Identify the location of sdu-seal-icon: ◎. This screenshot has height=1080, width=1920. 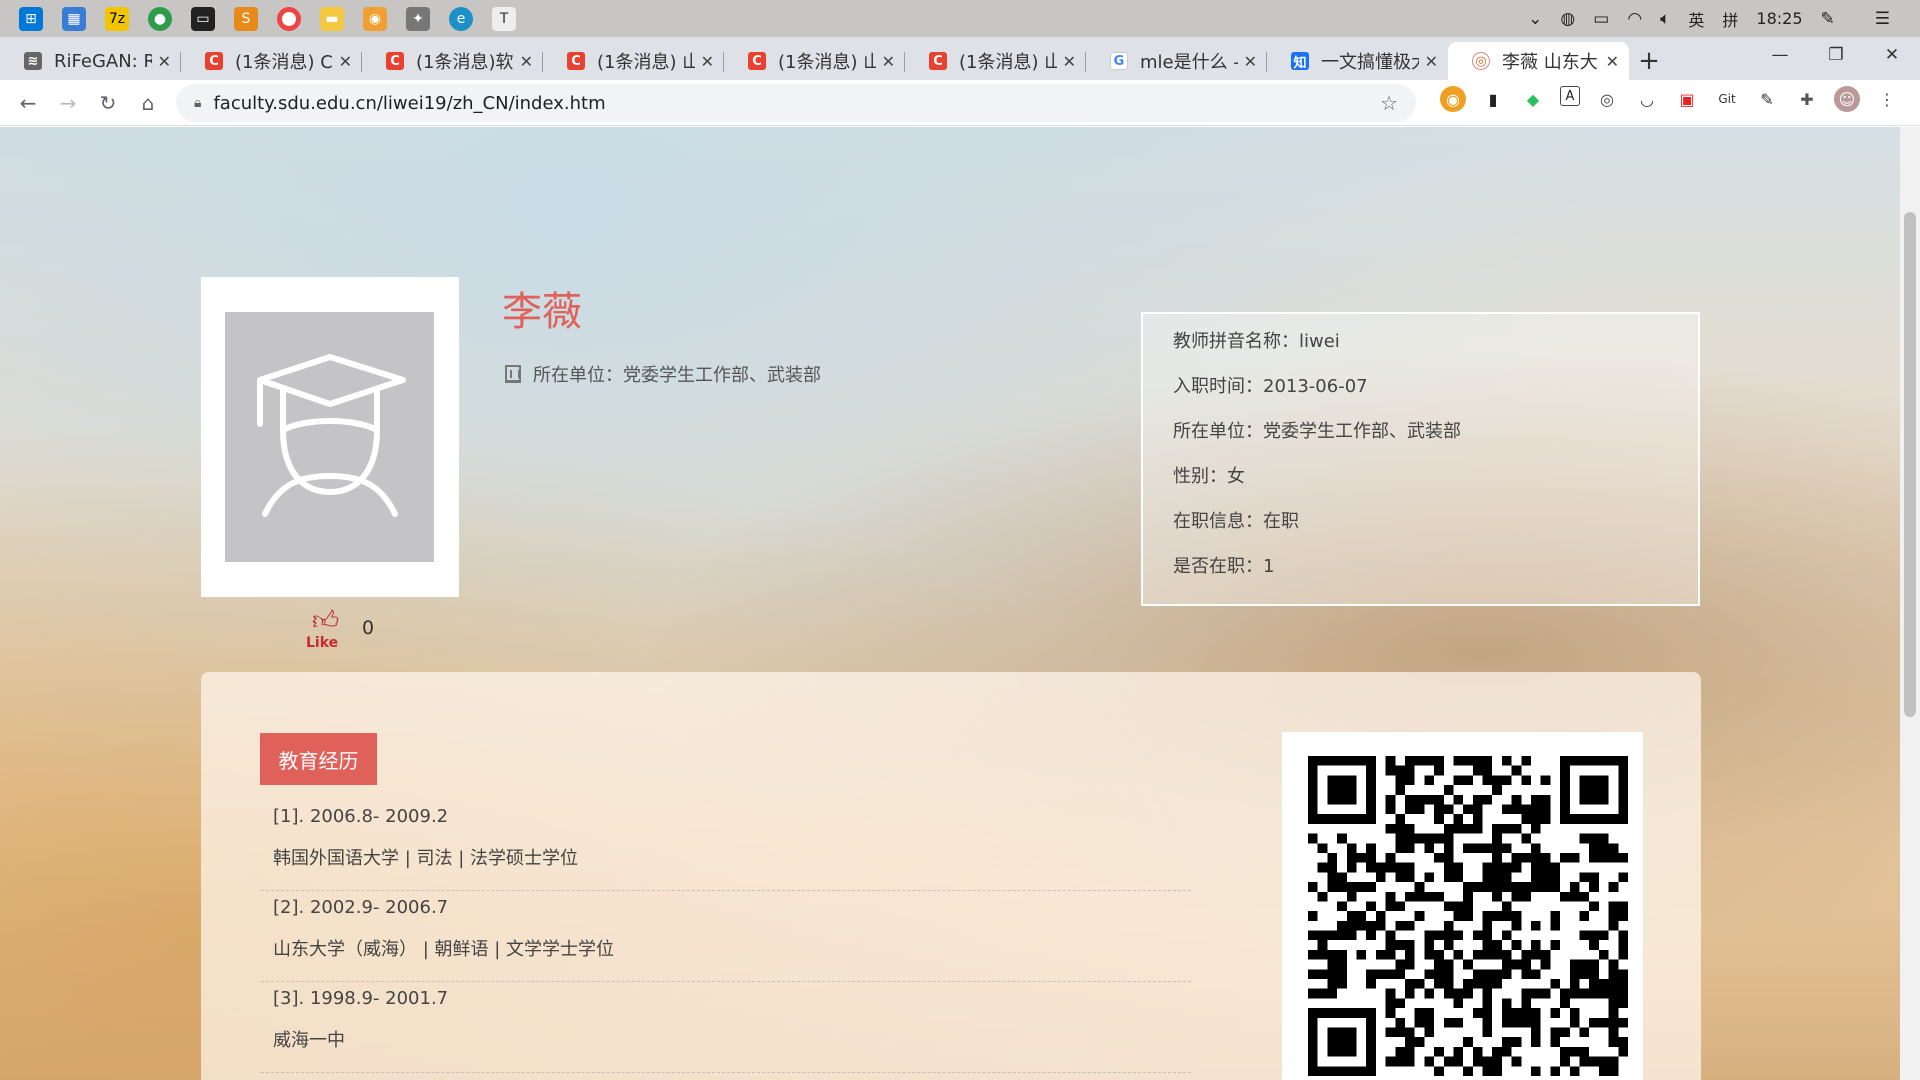
(1481, 61).